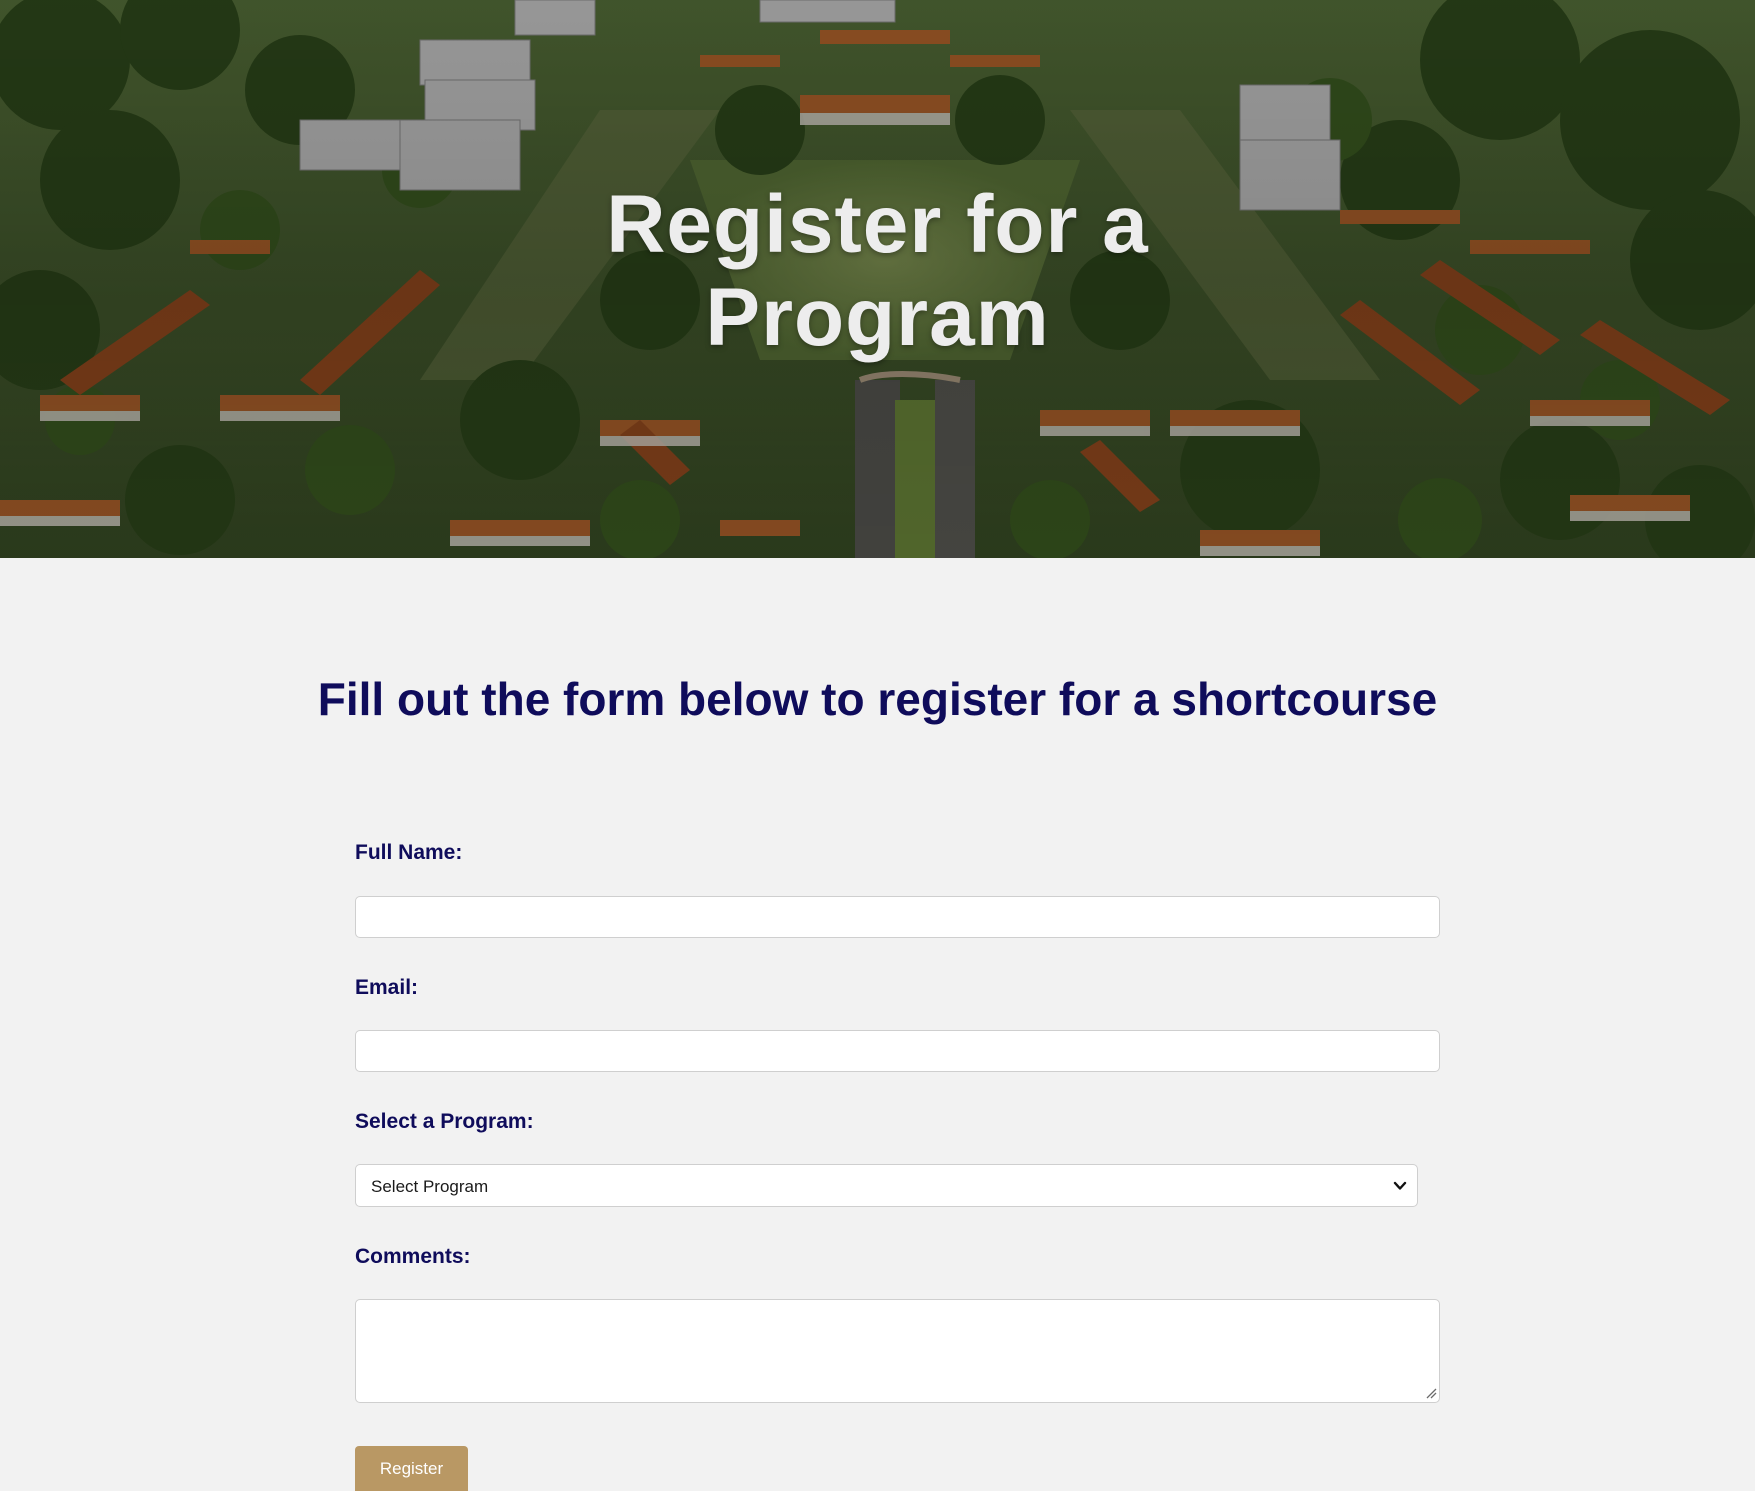  Describe the element at coordinates (430, 1186) in the screenshot. I see `program-select-value: Select Program` at that location.